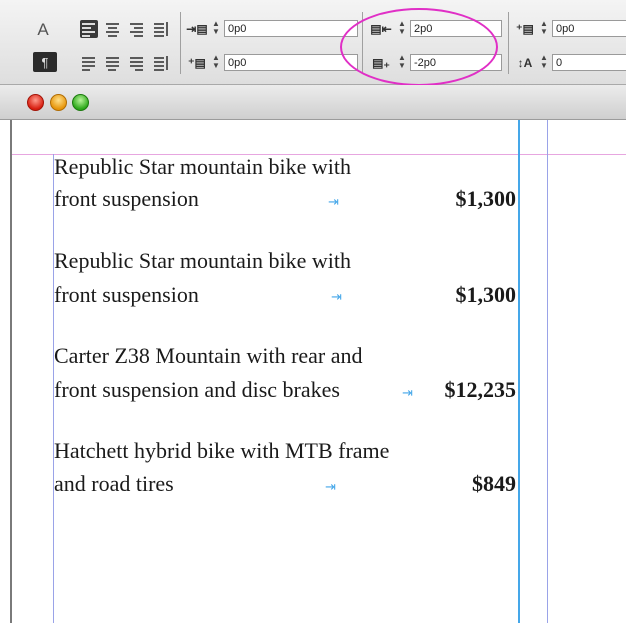 Image resolution: width=626 pixels, height=623 pixels. Describe the element at coordinates (313, 43) in the screenshot. I see `paragraph-control-panel: A ¶ ⇥▤ ▲▼ ⁺▤ ▲▼ ▤⇤` at that location.